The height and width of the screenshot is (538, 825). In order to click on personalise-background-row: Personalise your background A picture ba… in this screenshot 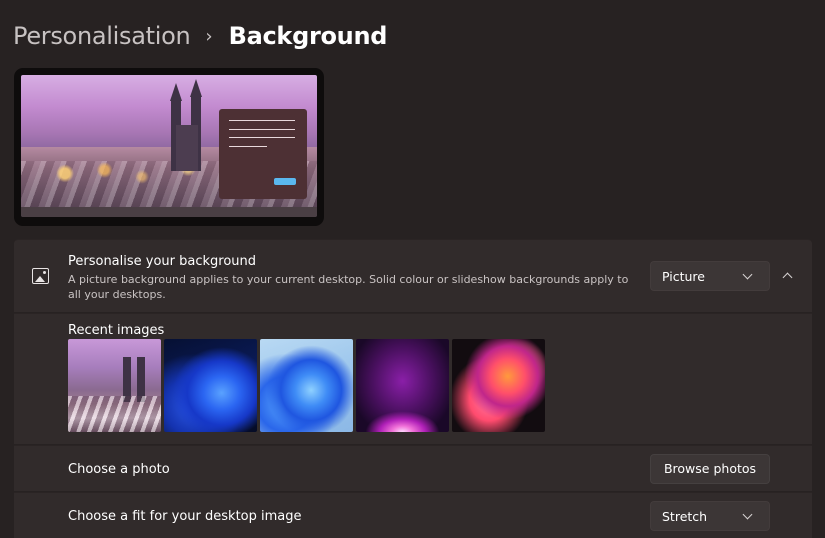, I will do `click(413, 275)`.